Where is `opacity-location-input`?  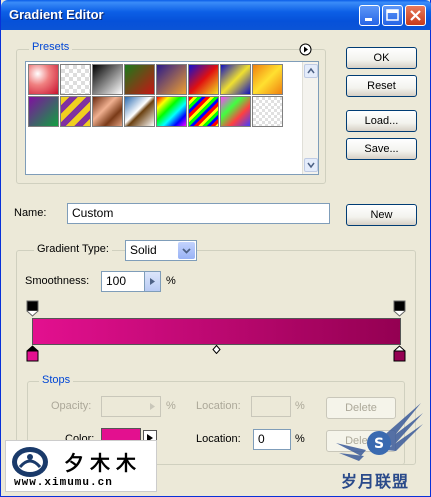
opacity-location-input is located at coordinates (271, 406).